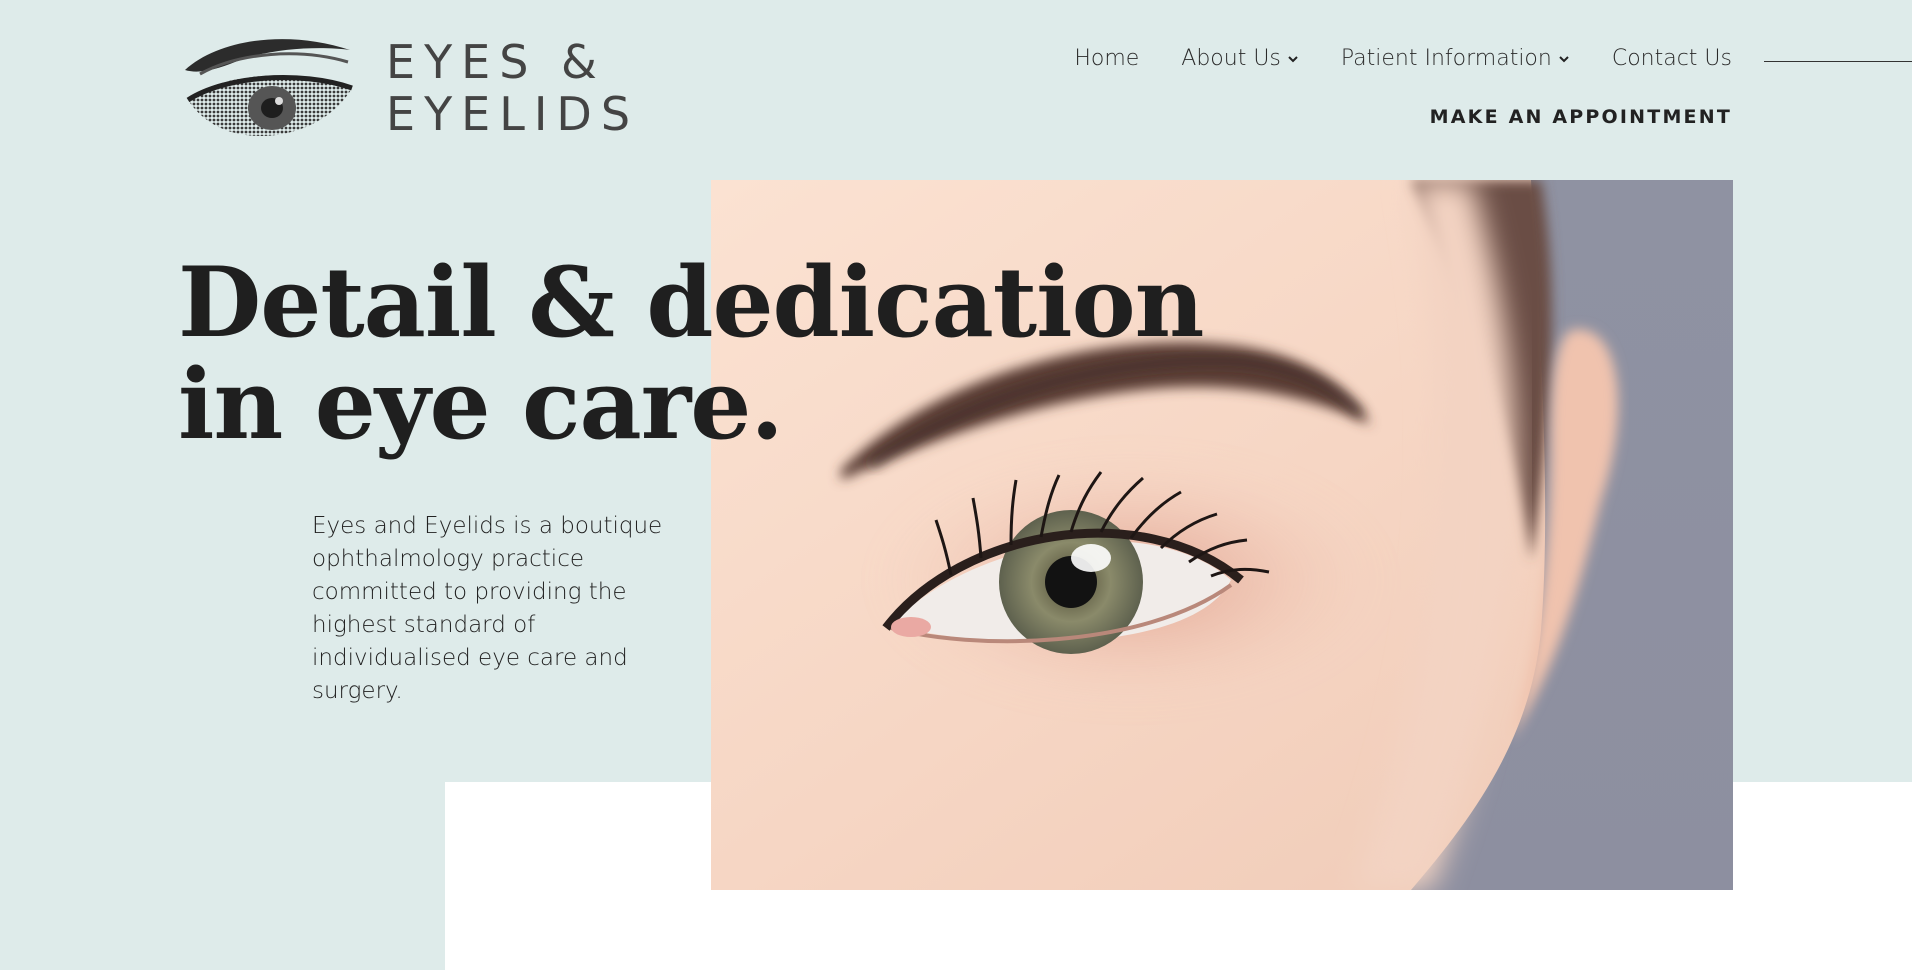 The width and height of the screenshot is (1912, 970). I want to click on nav-home: Home, so click(1106, 58).